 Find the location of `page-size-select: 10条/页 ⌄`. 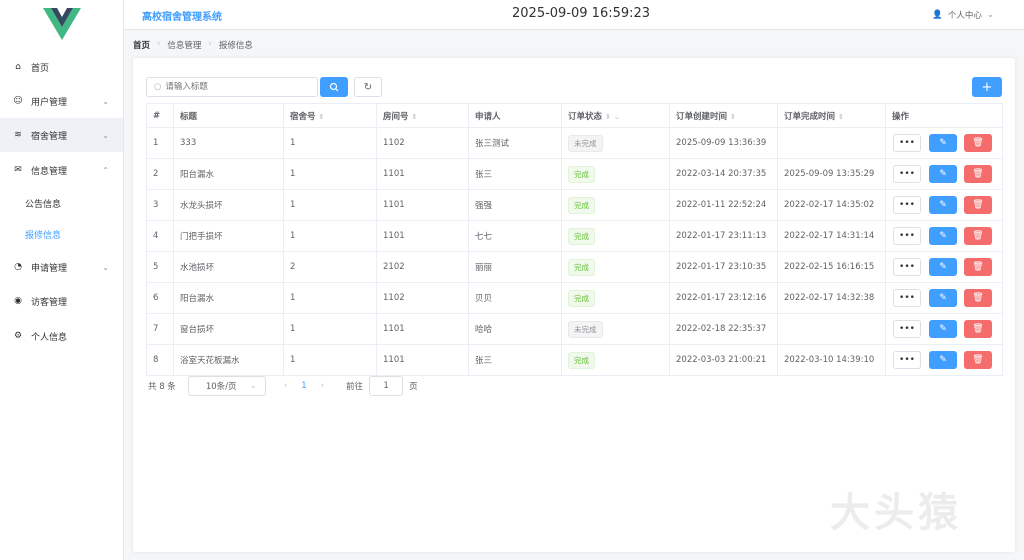

page-size-select: 10条/页 ⌄ is located at coordinates (226, 386).